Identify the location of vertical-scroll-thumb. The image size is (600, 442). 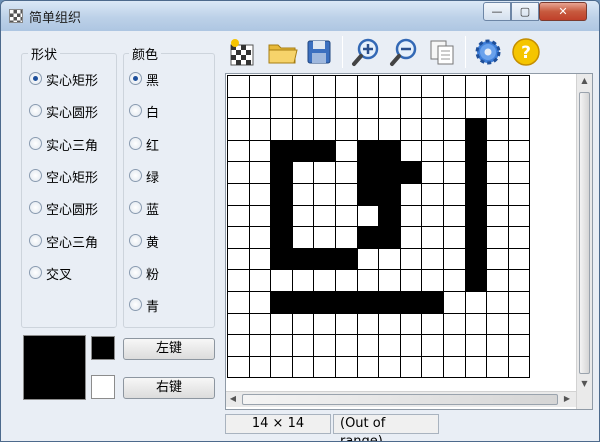
(584, 233).